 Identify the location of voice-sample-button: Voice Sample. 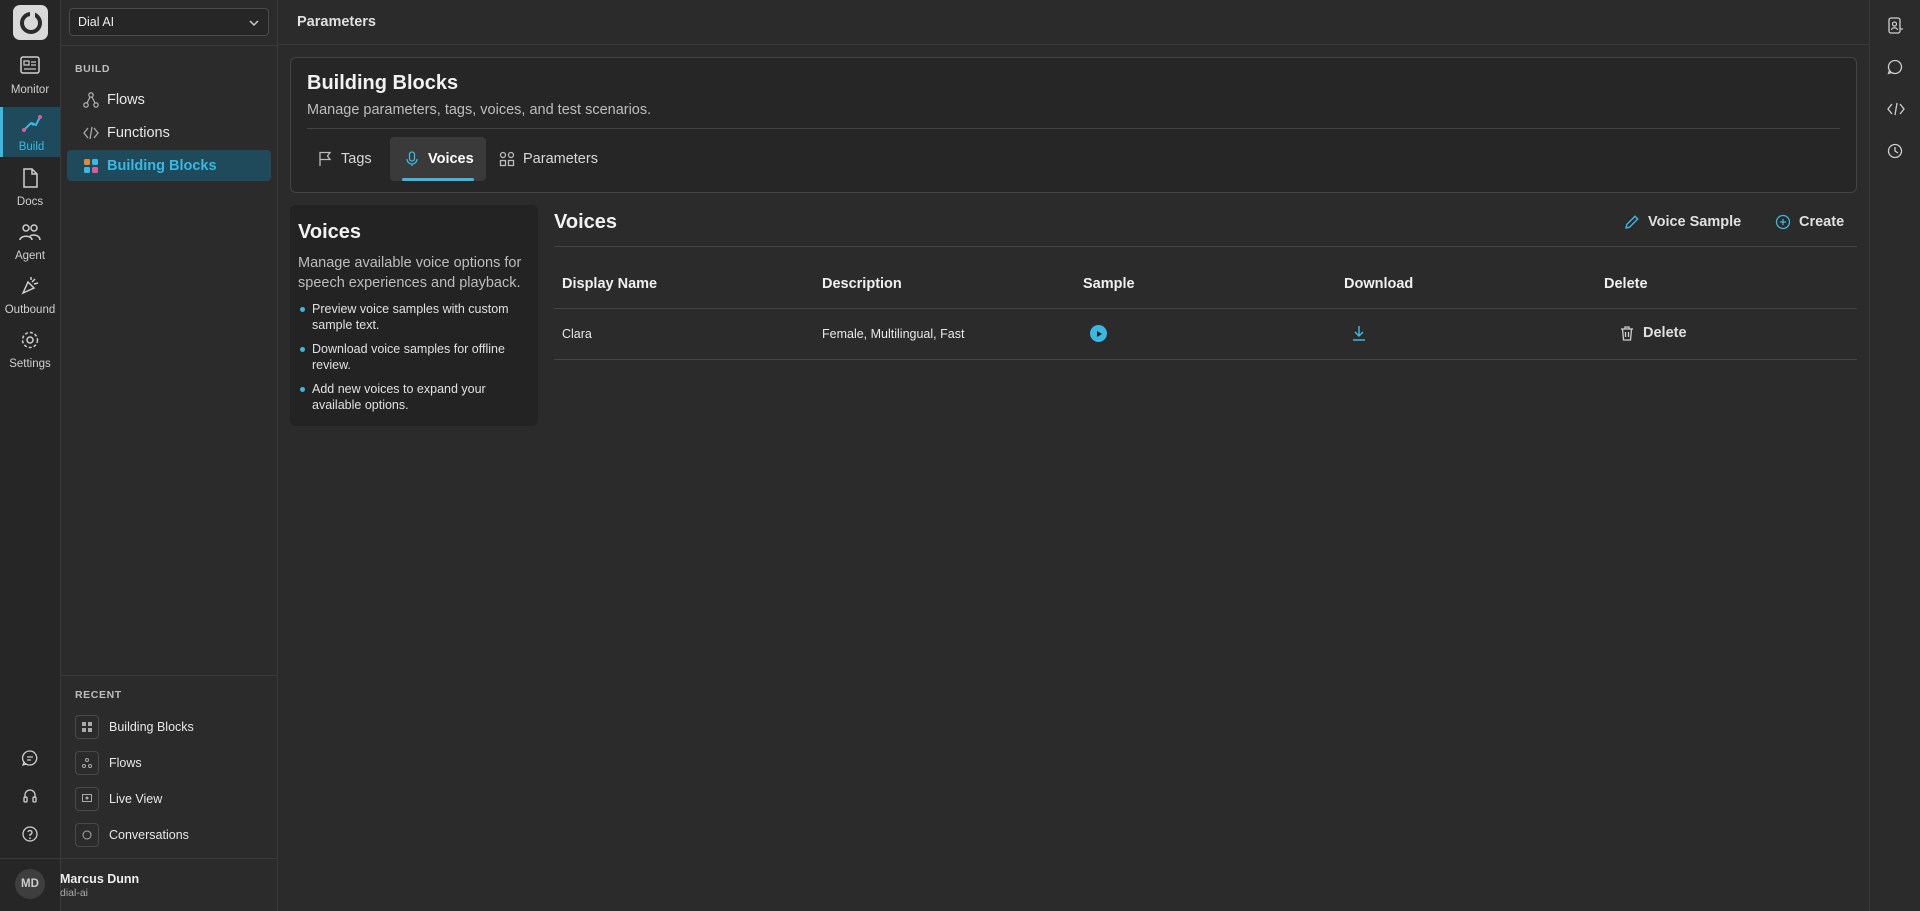
(1682, 222).